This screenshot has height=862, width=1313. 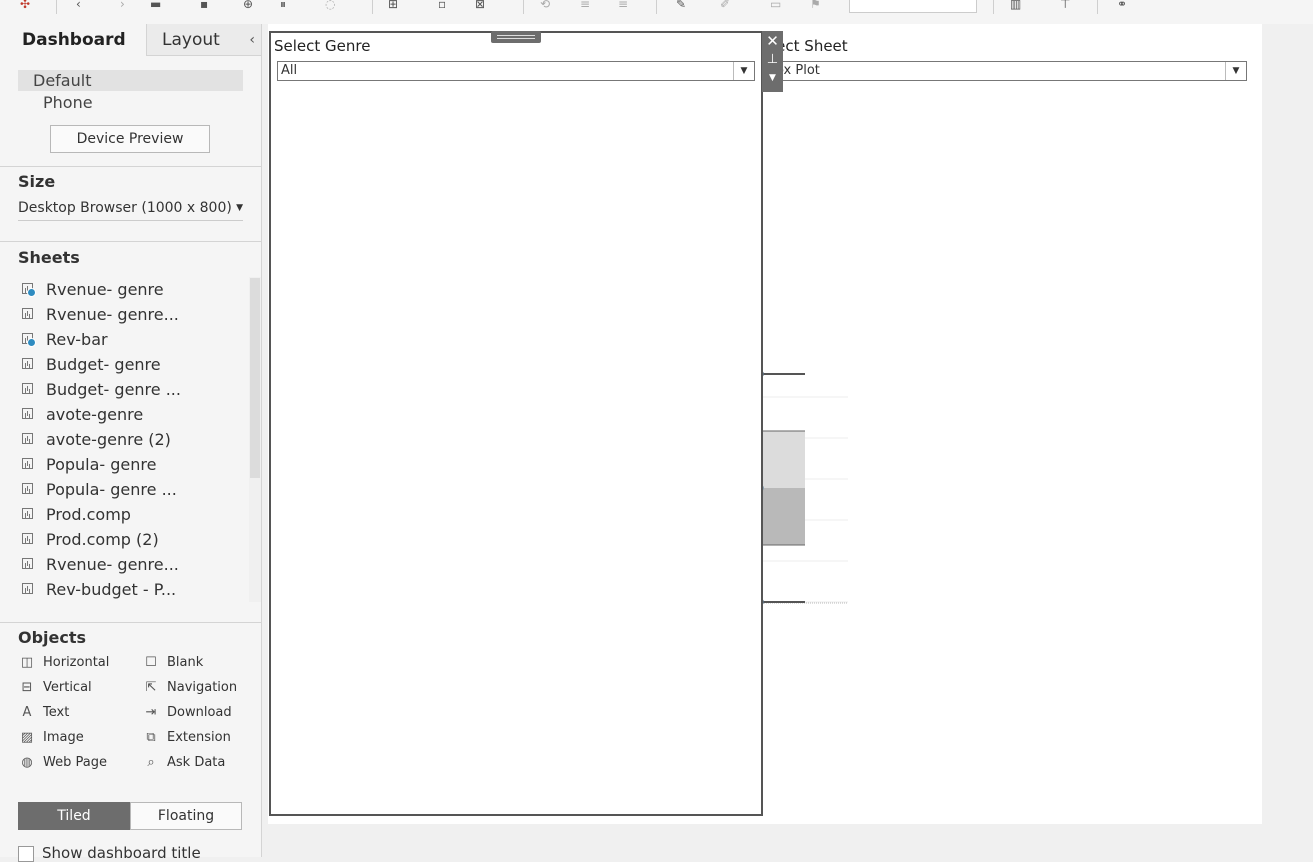 What do you see at coordinates (76, 662) in the screenshot?
I see `object-label: Horizontal` at bounding box center [76, 662].